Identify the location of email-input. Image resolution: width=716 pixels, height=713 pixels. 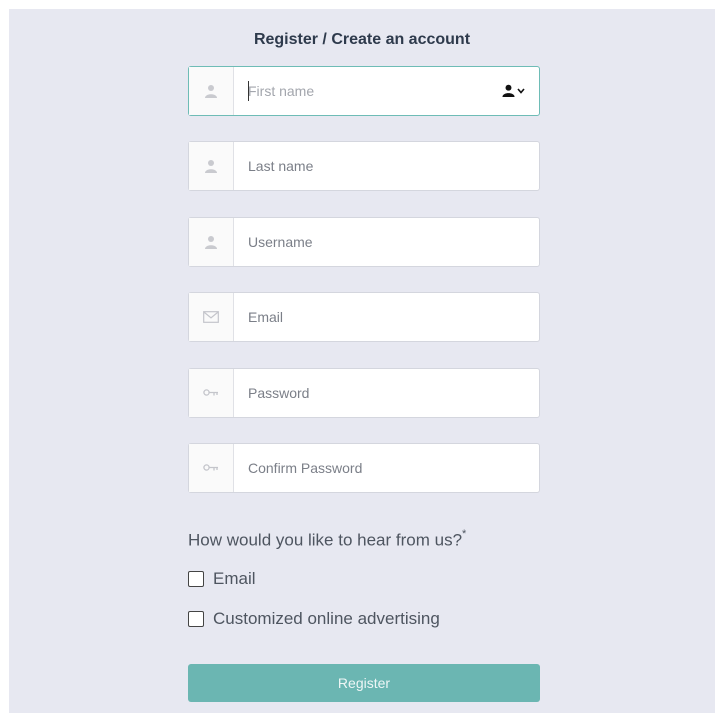
(386, 317).